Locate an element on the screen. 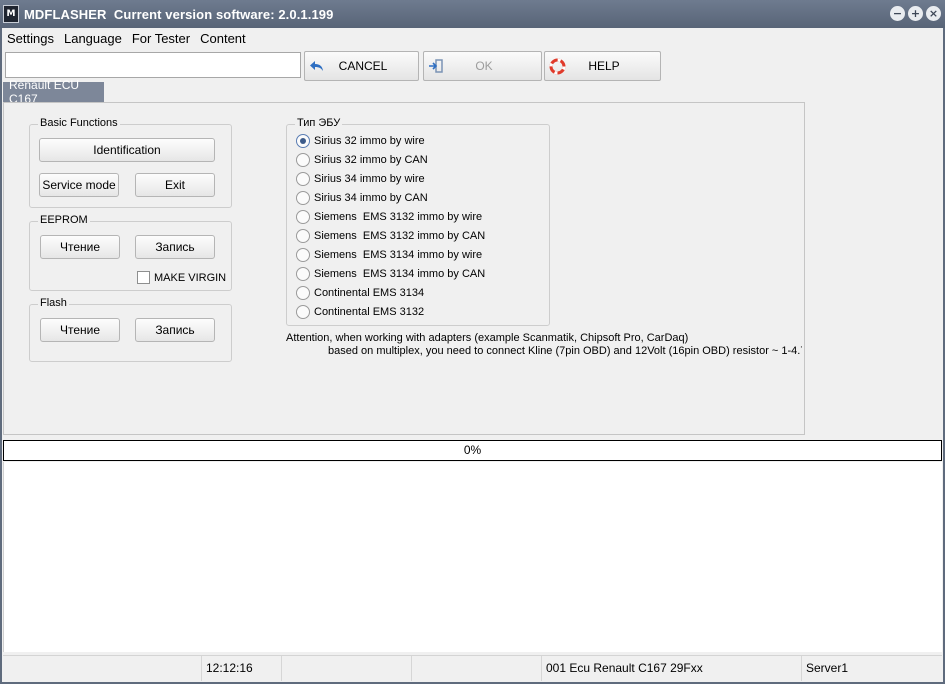  close-icon: × is located at coordinates (933, 13).